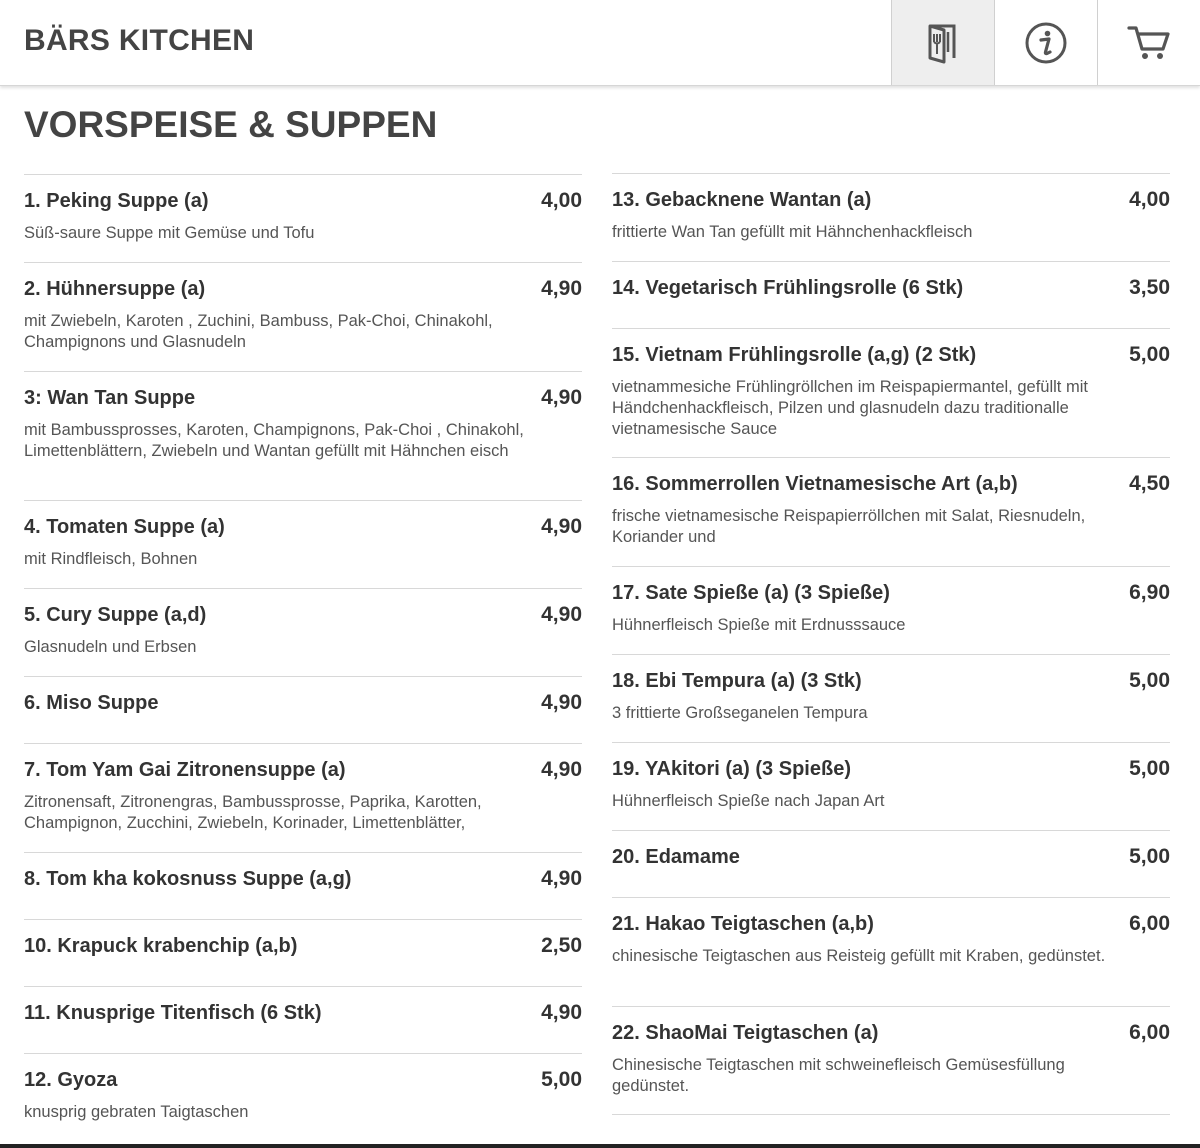 This screenshot has height=1148, width=1200. What do you see at coordinates (303, 398) in the screenshot?
I see `menu-item-head: 3: Wan Tan Suppe 4,90` at bounding box center [303, 398].